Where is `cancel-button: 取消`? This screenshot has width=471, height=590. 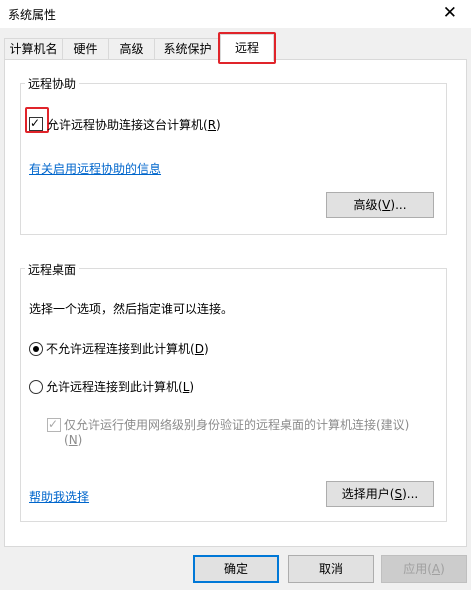
cancel-button: 取消 is located at coordinates (331, 569).